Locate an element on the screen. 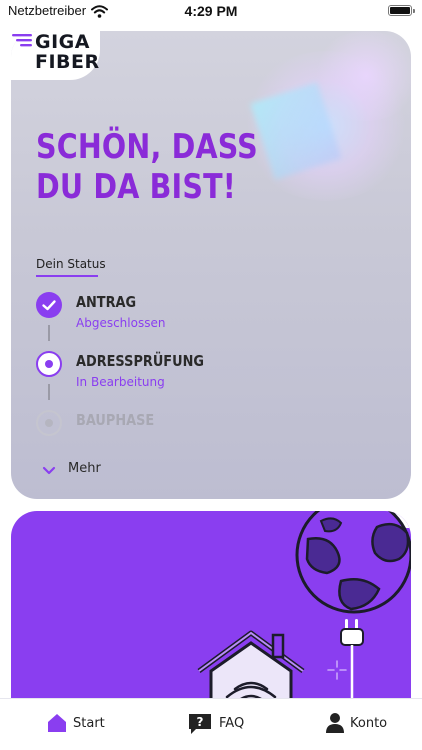  pending-icon is located at coordinates (49, 423).